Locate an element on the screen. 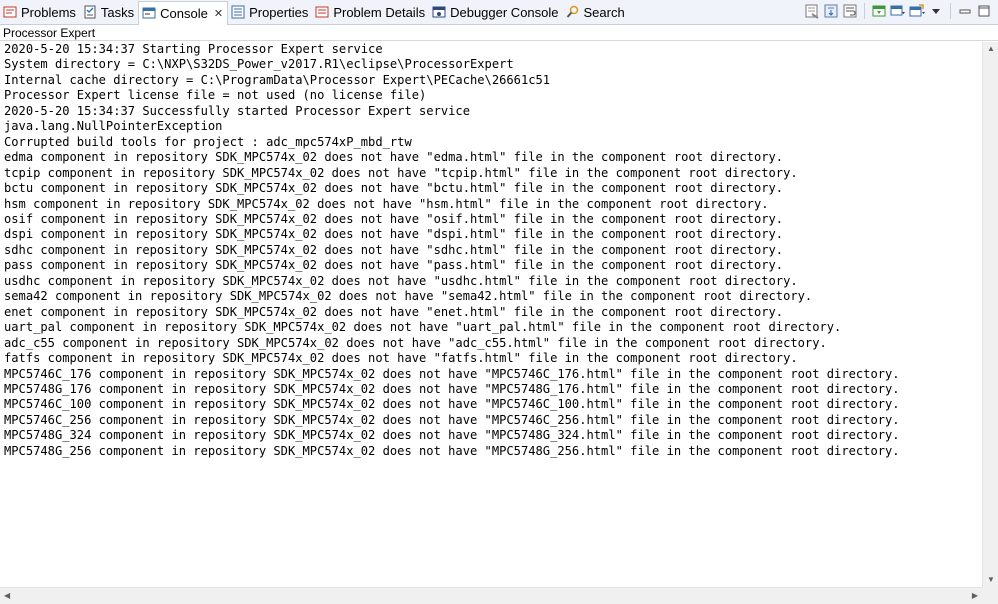  view-toolbar is located at coordinates (898, 11).